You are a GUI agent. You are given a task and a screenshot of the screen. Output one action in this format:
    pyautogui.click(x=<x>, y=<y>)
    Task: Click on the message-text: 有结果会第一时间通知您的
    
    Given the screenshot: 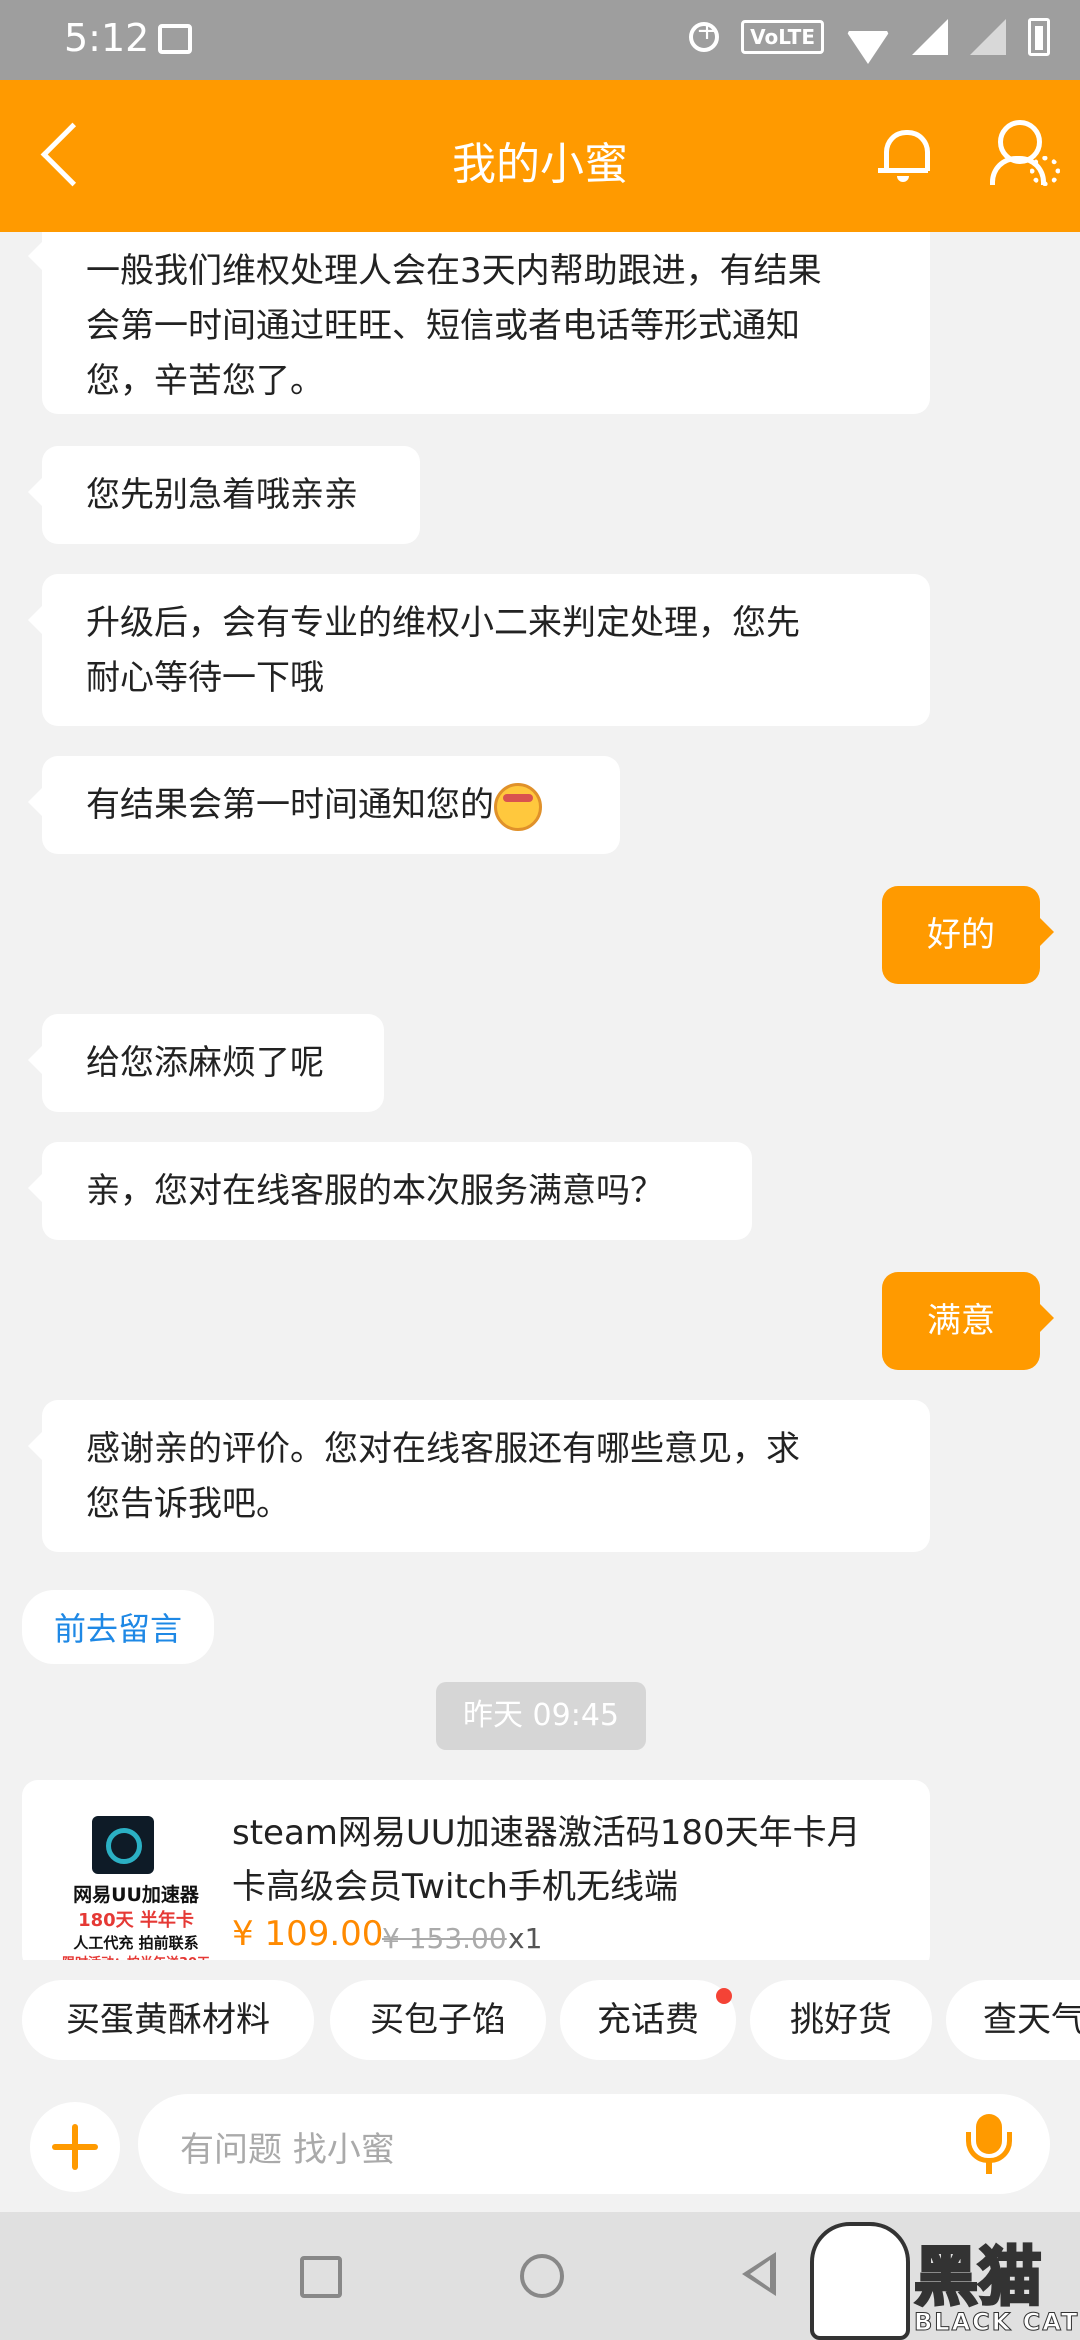 What is the action you would take?
    pyautogui.click(x=290, y=805)
    